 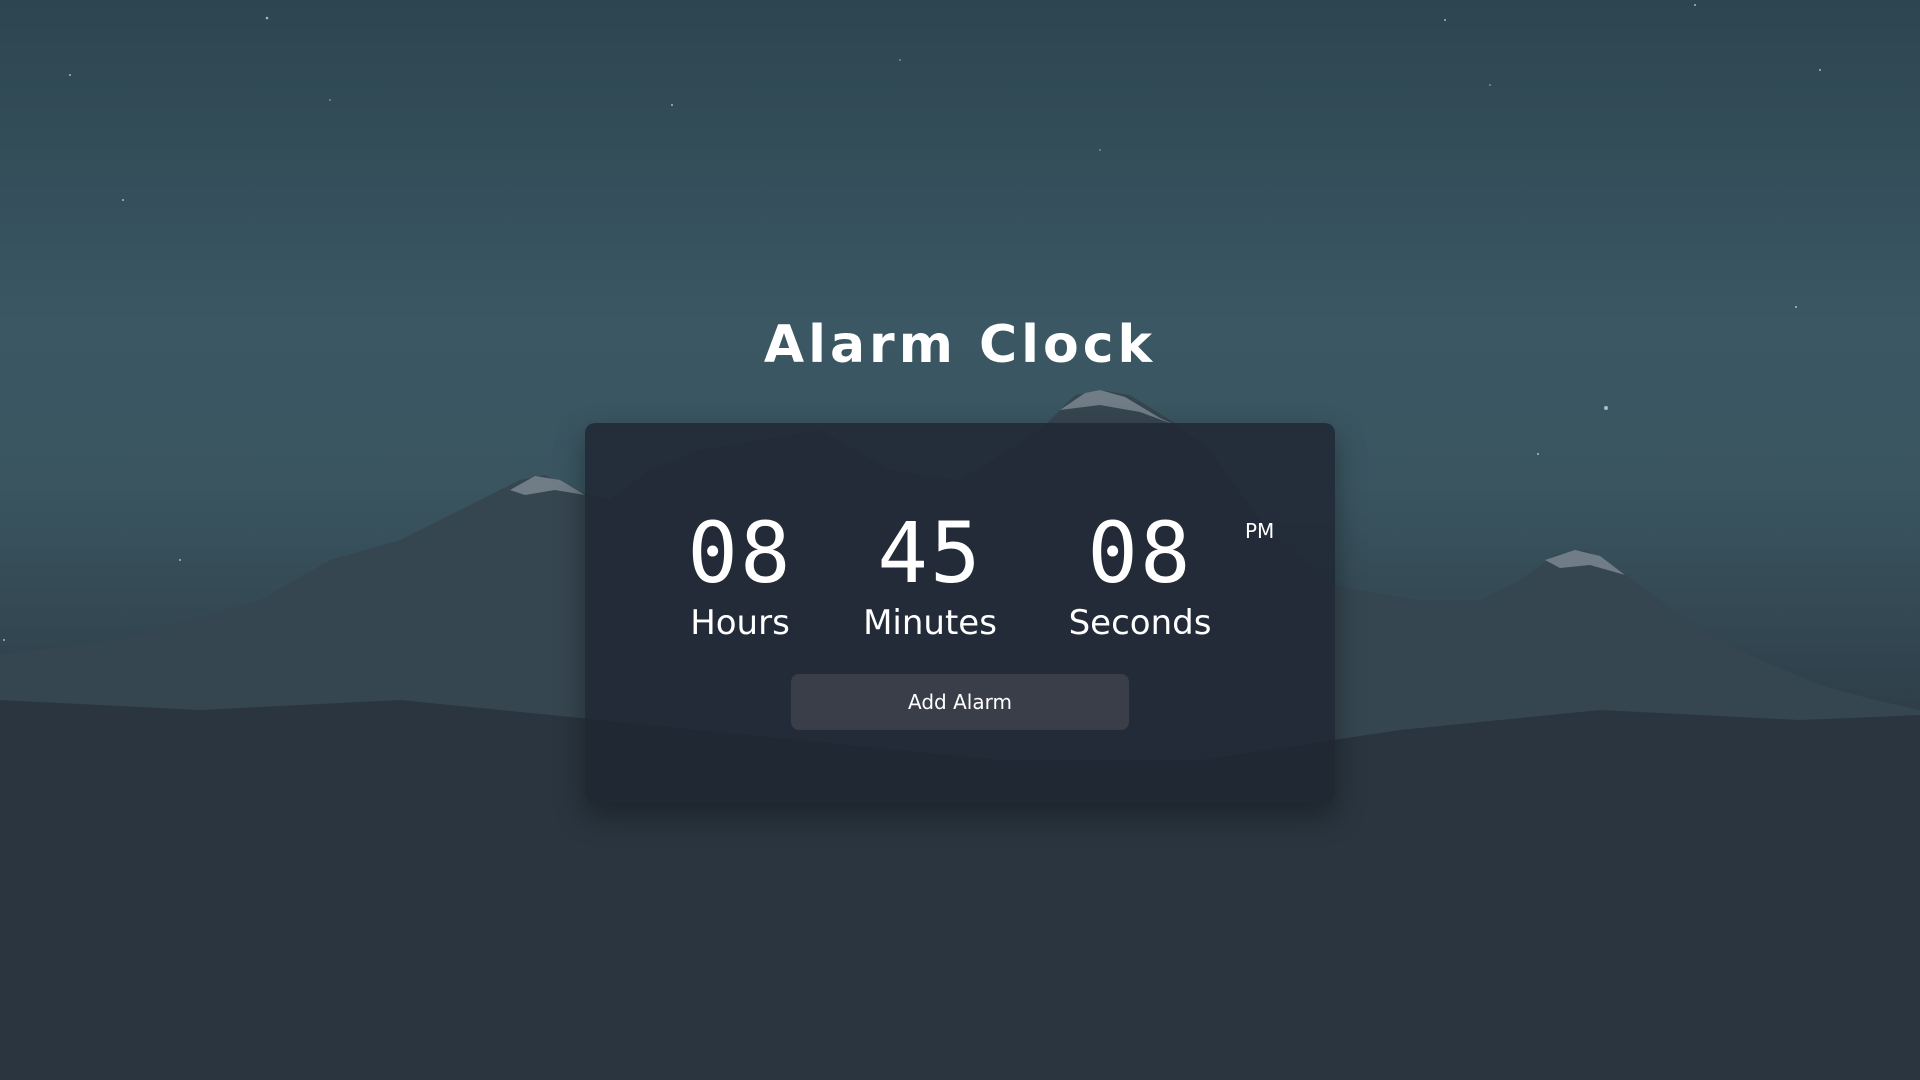 I want to click on add-alarm-button: Add Alarm, so click(x=960, y=702).